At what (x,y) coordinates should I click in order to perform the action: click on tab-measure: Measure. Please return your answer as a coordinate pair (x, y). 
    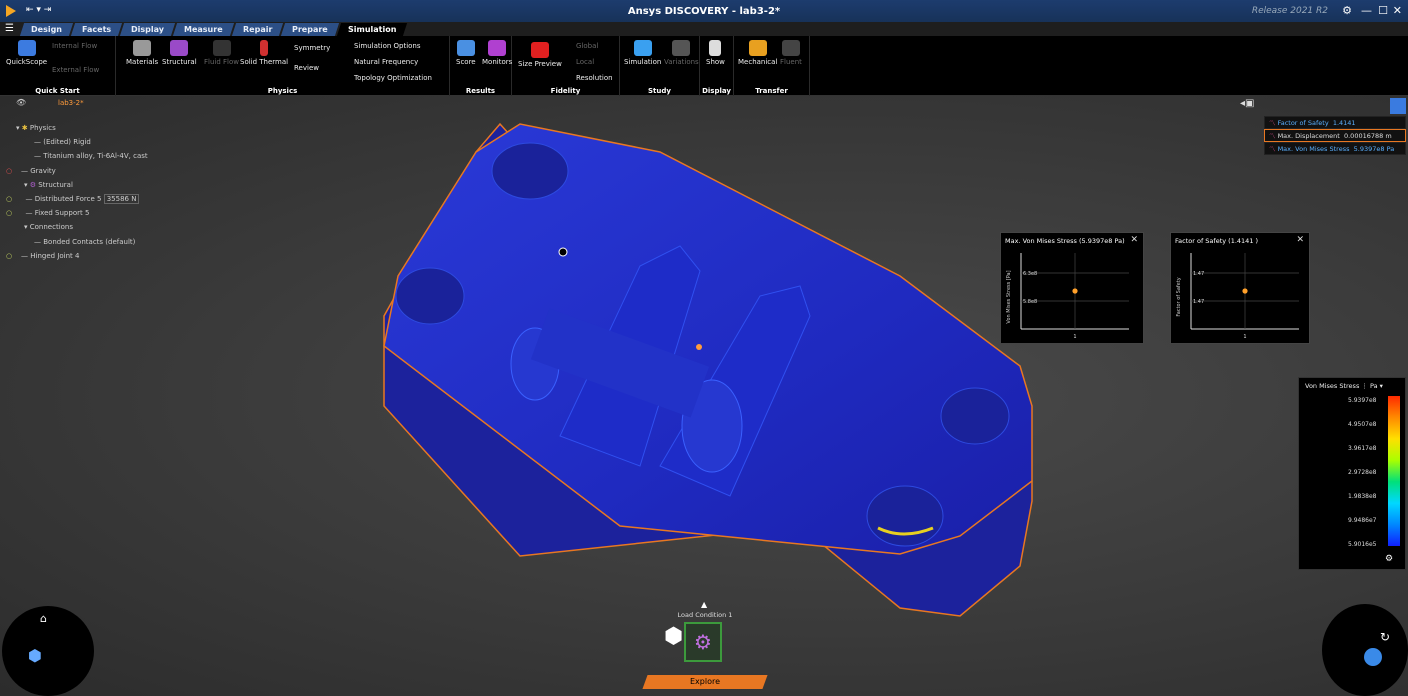
    Looking at the image, I should click on (203, 29).